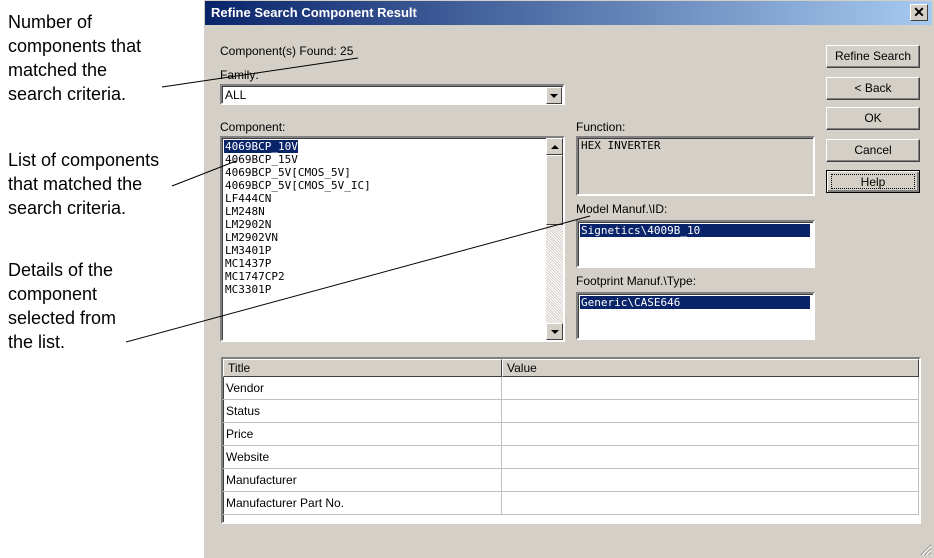  I want to click on scroll-up-button, so click(554, 146).